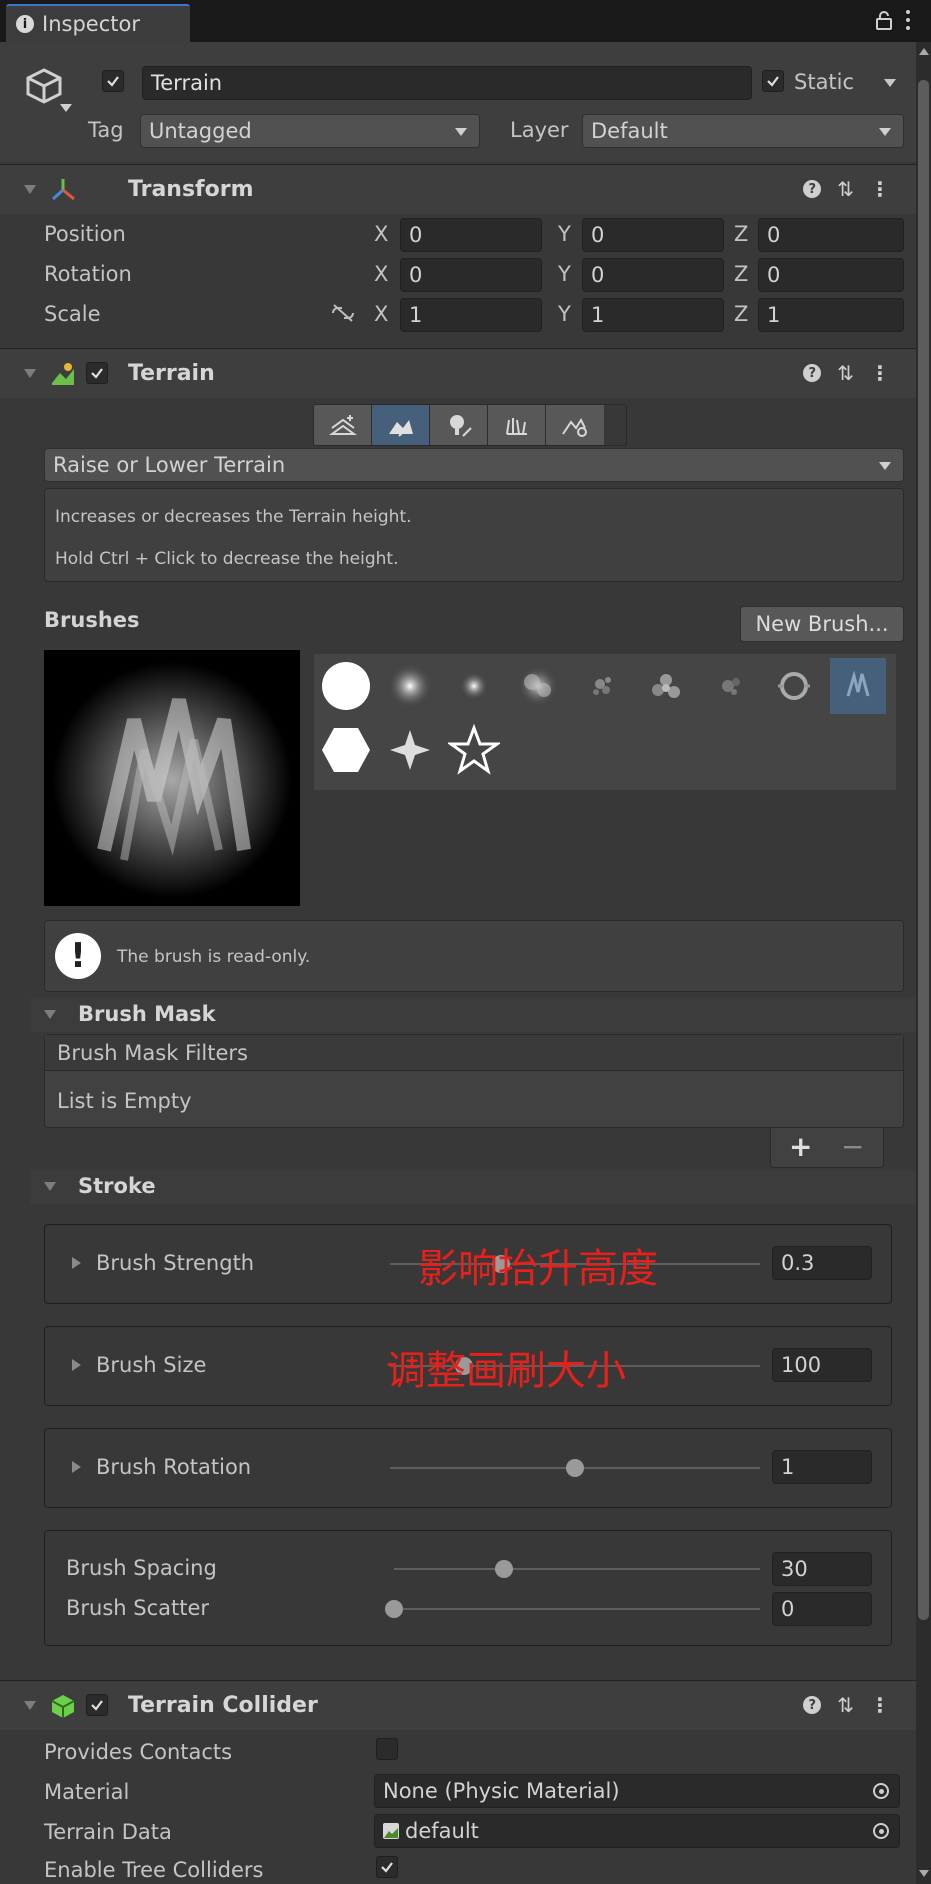 The width and height of the screenshot is (931, 1884). I want to click on inspector-tab: i Inspector, so click(98, 23).